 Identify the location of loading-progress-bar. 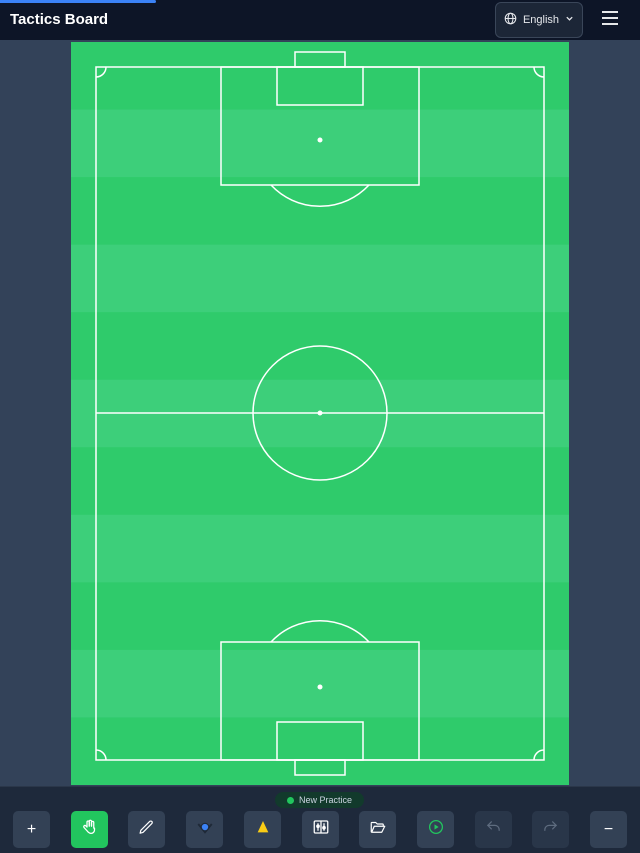
(78, 1).